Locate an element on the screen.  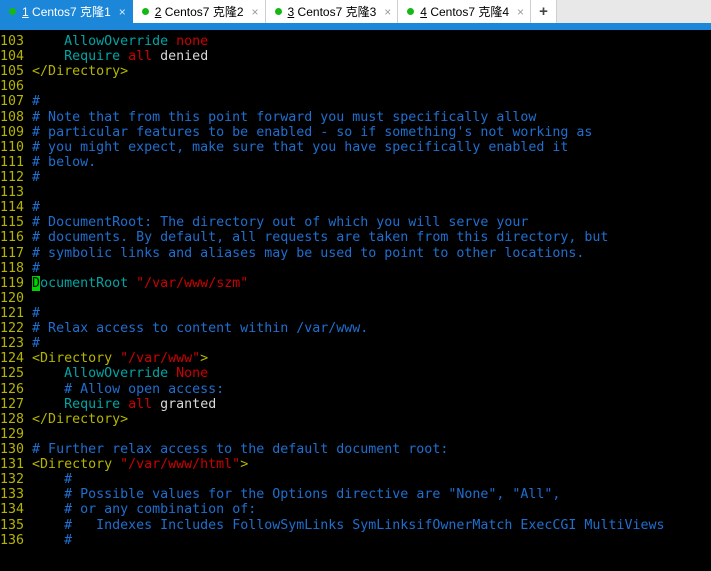
terminal-line: 126 # Allow open access: is located at coordinates (332, 389).